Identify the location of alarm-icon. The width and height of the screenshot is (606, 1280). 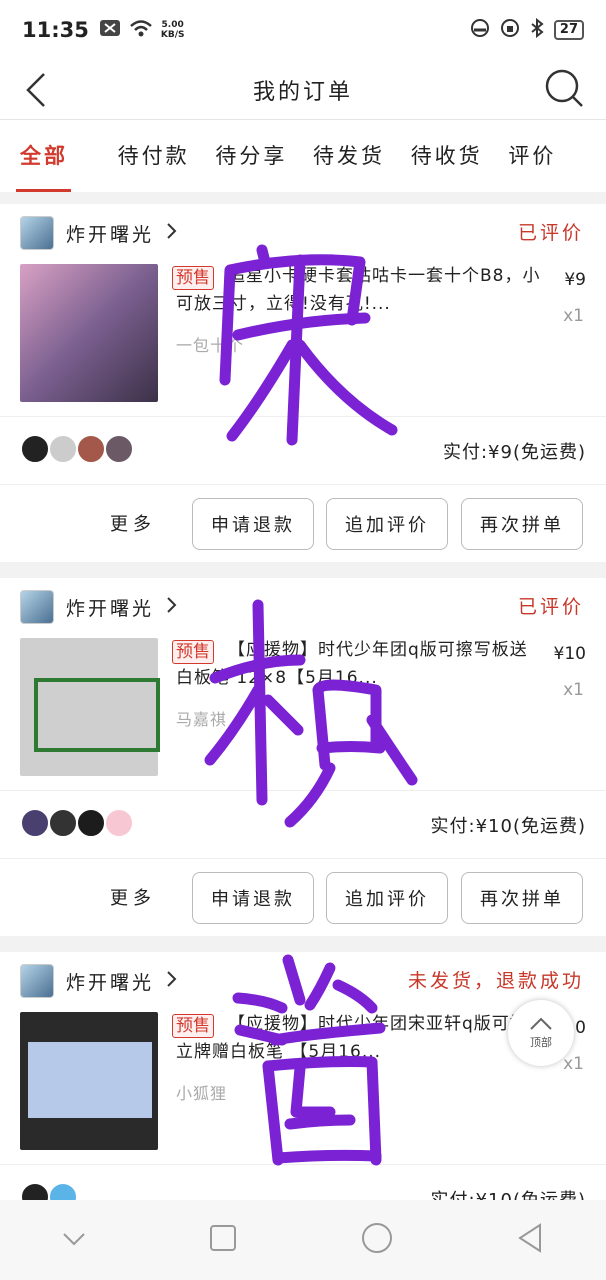
(510, 30).